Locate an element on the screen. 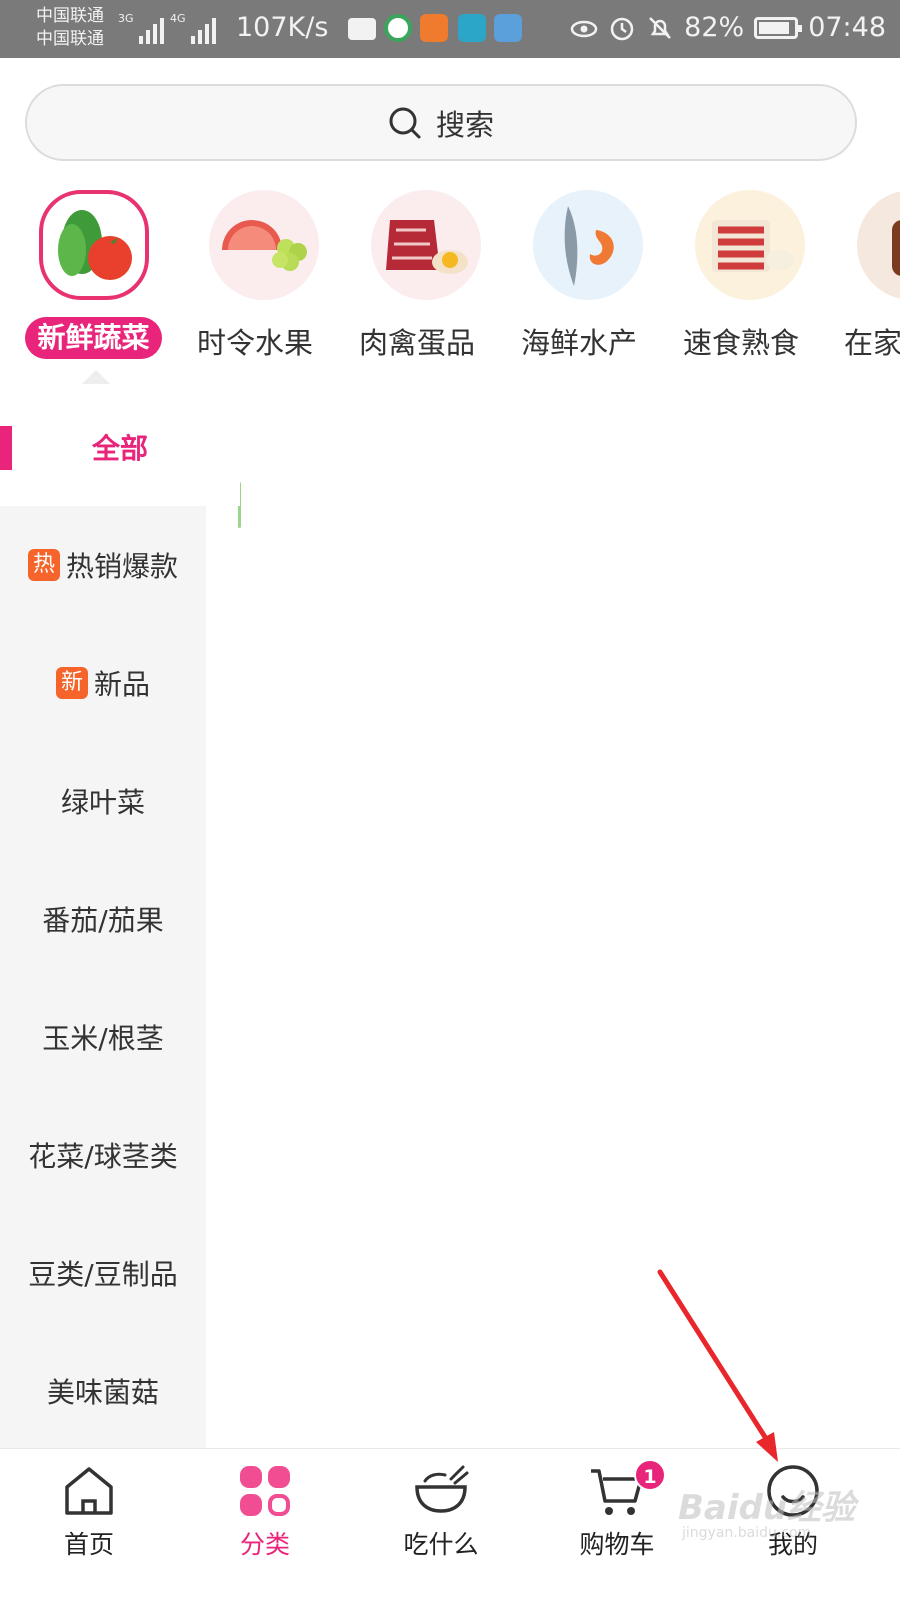  sidebar-item-label: 番茄/茄果 is located at coordinates (103, 920).